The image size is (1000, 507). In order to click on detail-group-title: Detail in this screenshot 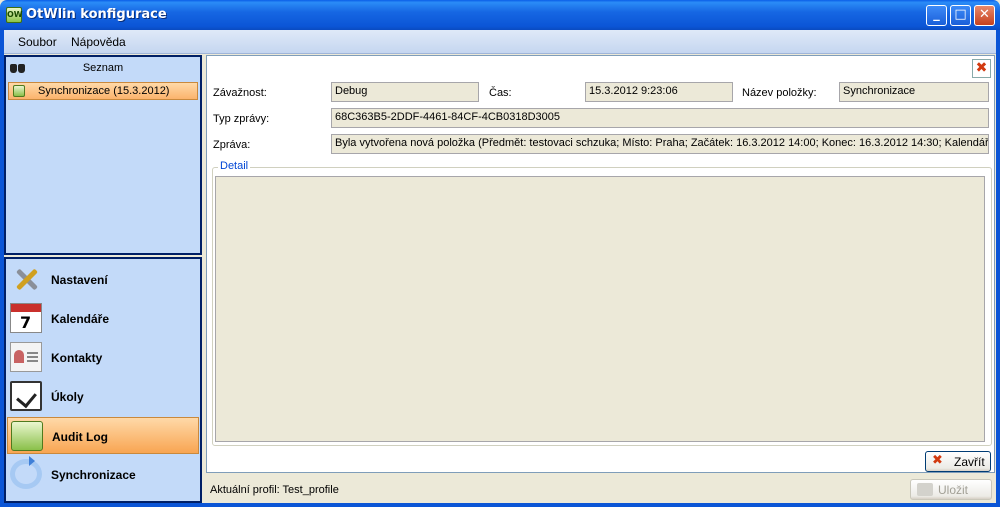, I will do `click(234, 166)`.